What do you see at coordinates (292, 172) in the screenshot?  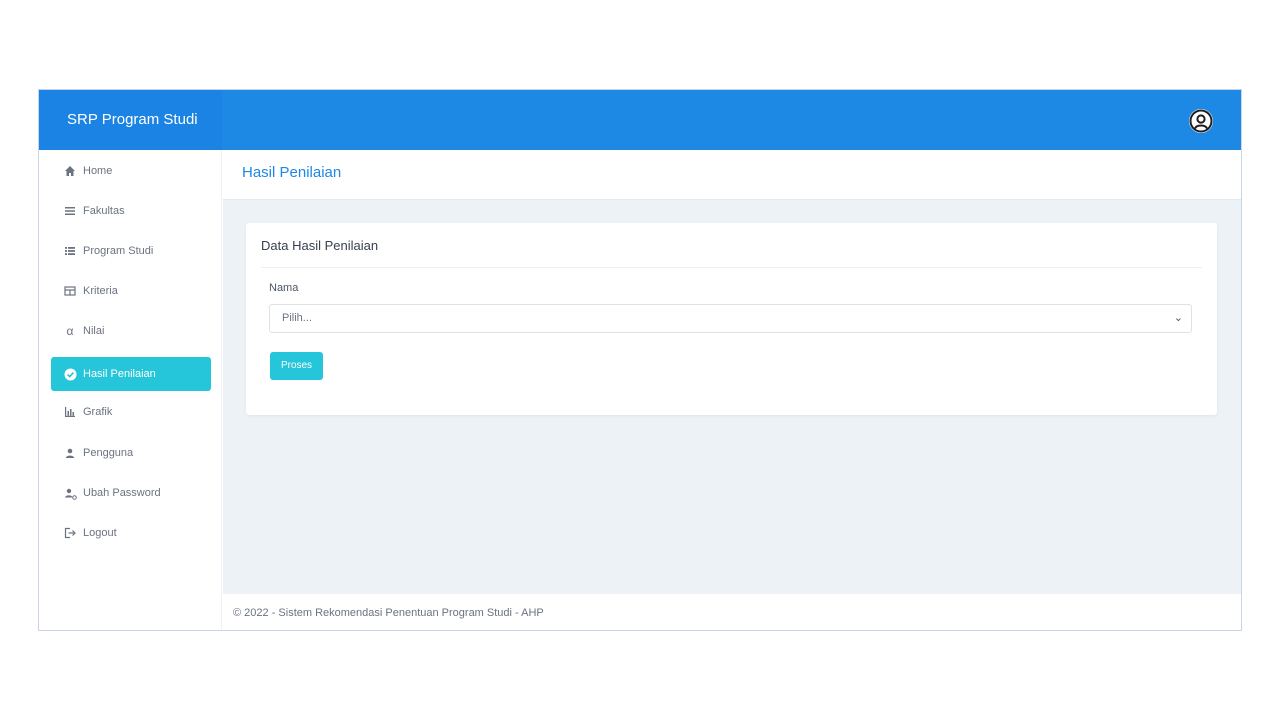 I see `page-title: Hasil Penilaian` at bounding box center [292, 172].